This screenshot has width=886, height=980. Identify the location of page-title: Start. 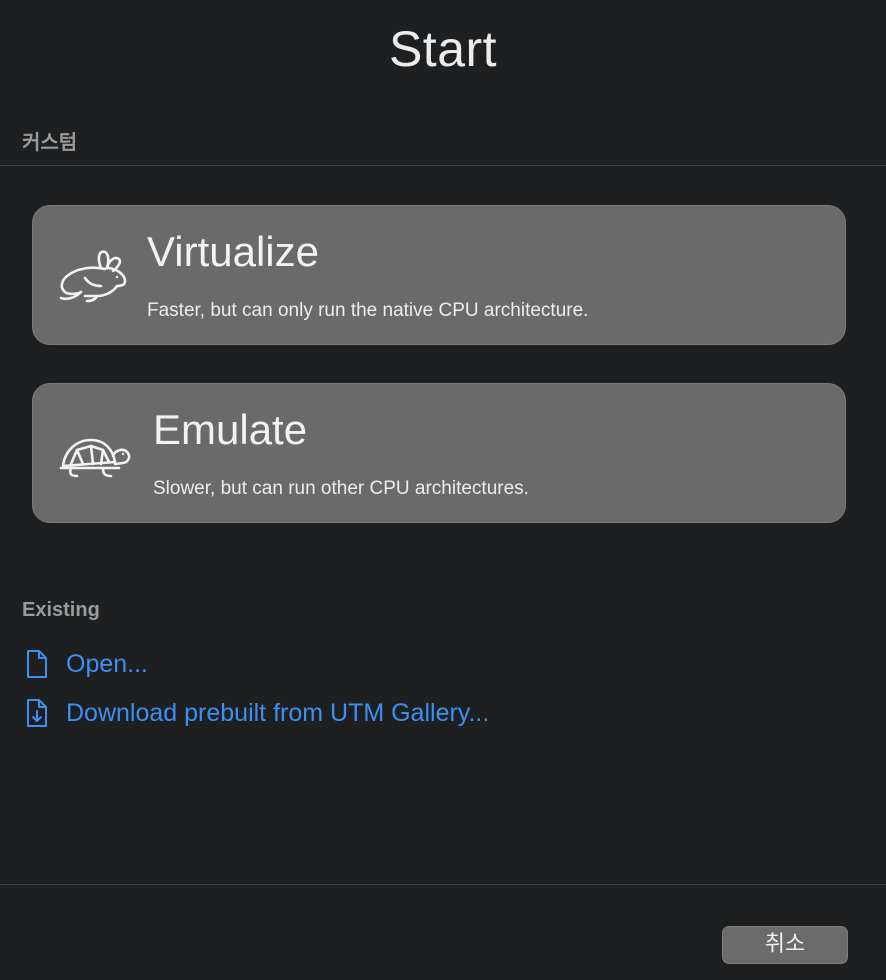
(443, 49).